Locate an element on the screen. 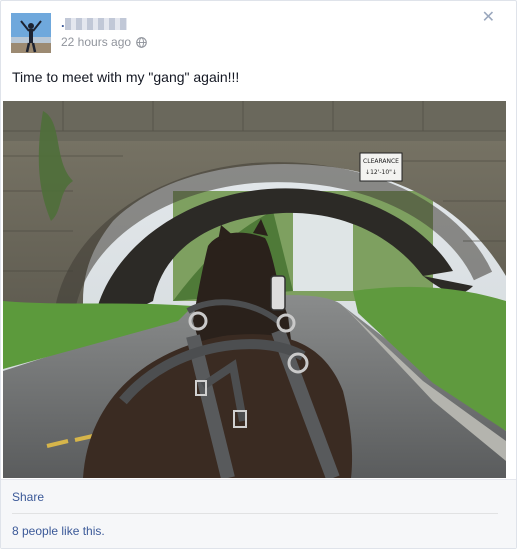 This screenshot has height=549, width=517. share-button: Share is located at coordinates (28, 497).